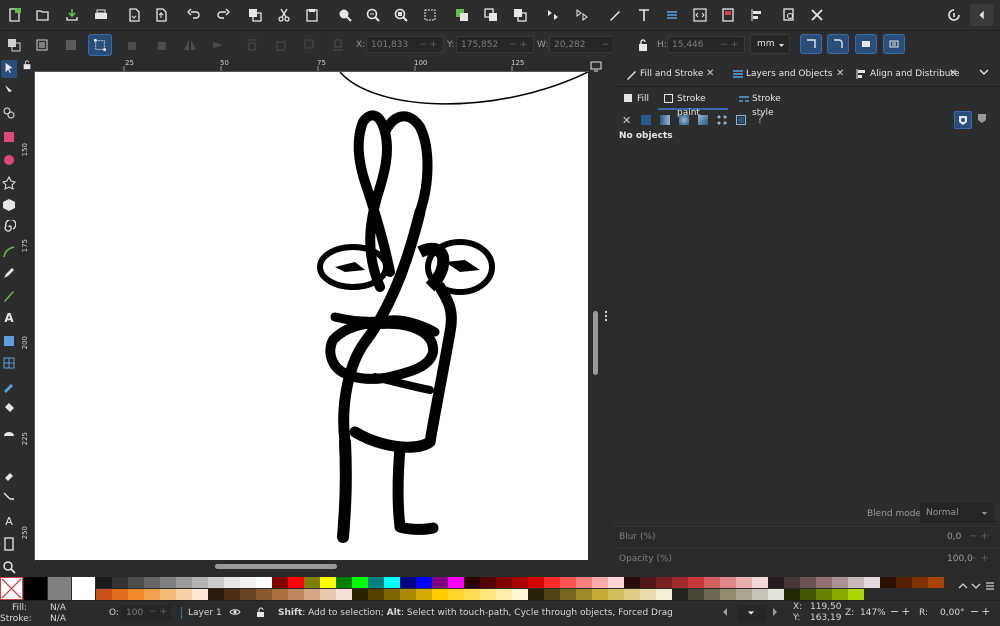 This screenshot has width=1000, height=626. I want to click on tab-fill-stroke: Fill and Stroke ✕, so click(670, 74).